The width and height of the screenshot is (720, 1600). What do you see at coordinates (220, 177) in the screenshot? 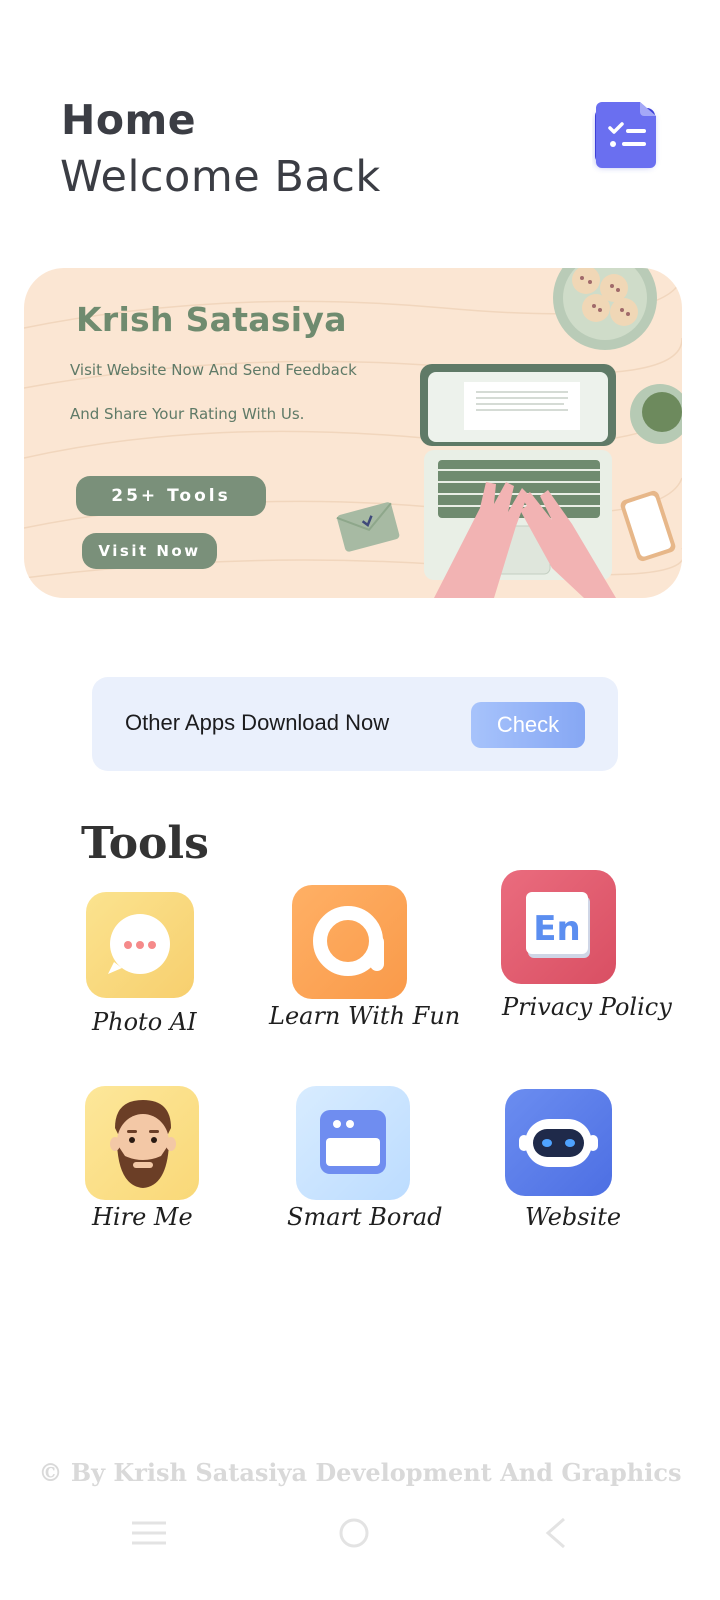
I see `welcome-subtitle: Welcome Back` at bounding box center [220, 177].